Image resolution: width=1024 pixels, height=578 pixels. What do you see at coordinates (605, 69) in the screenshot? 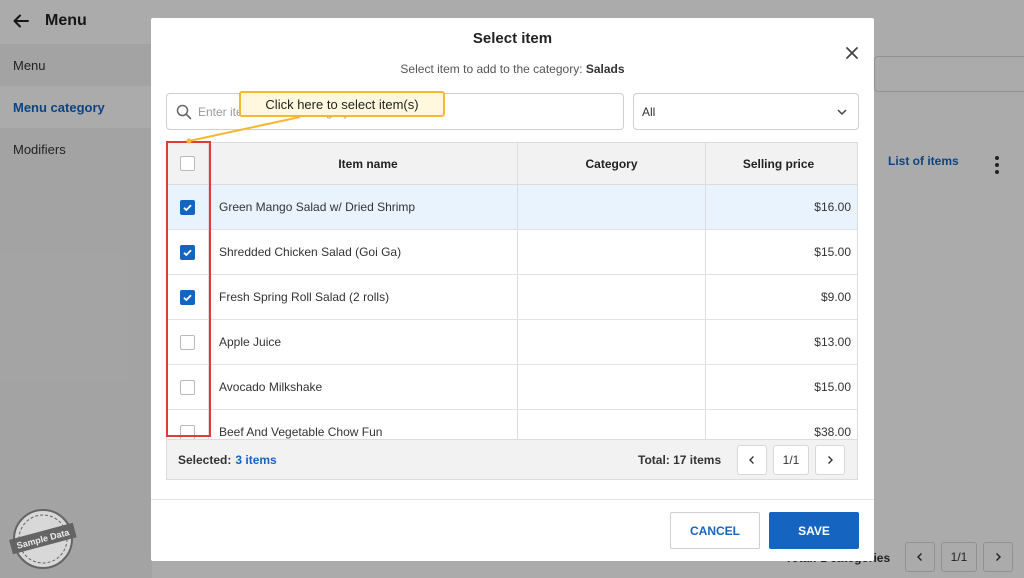
I see `modal-subtitle-category: Salads` at bounding box center [605, 69].